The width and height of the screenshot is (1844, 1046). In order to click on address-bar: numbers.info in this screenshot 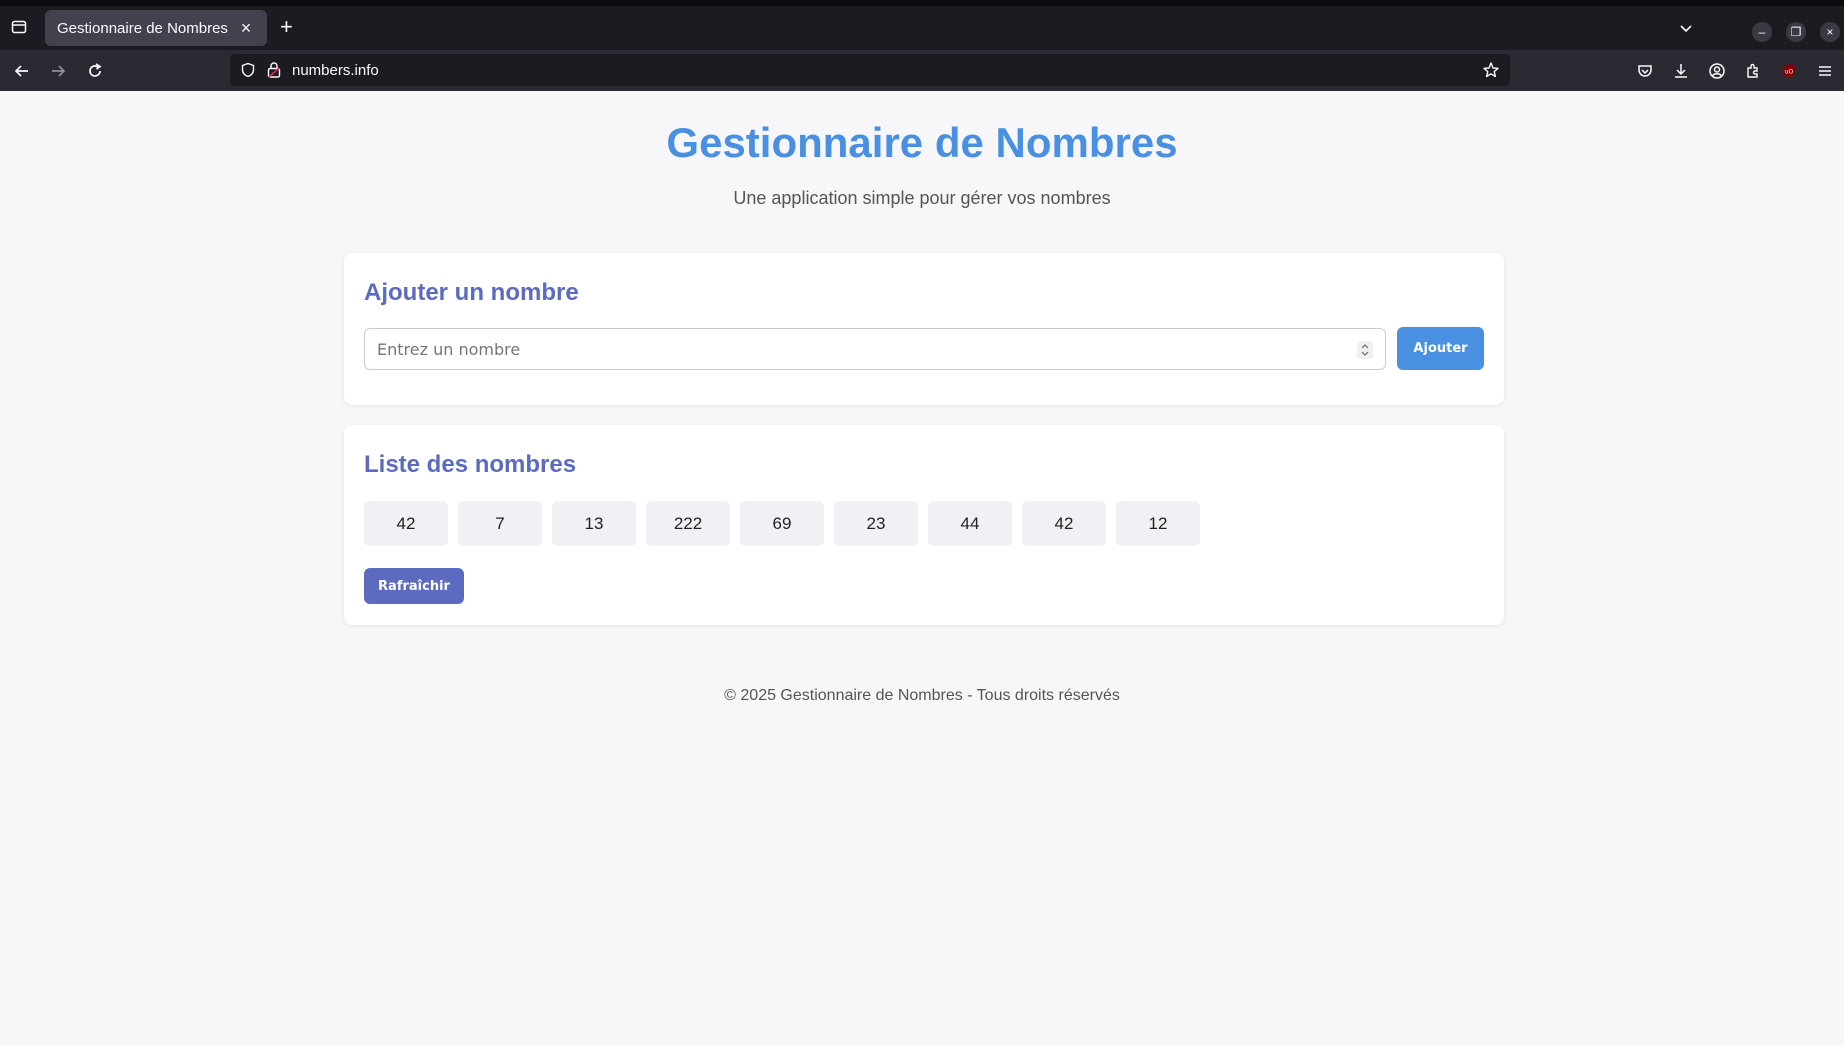, I will do `click(870, 70)`.